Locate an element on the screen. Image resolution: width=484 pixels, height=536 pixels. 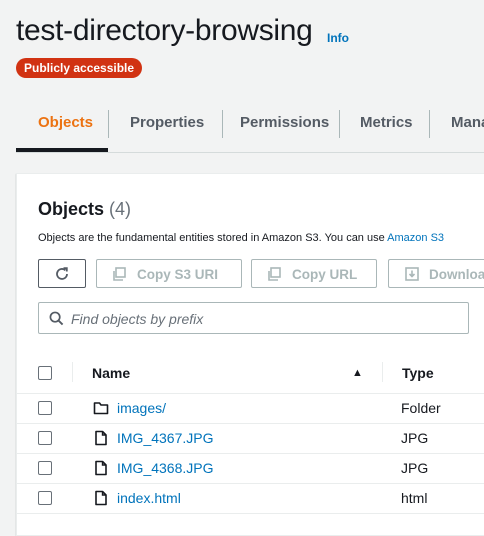
tab-objects: Objects is located at coordinates (65, 127).